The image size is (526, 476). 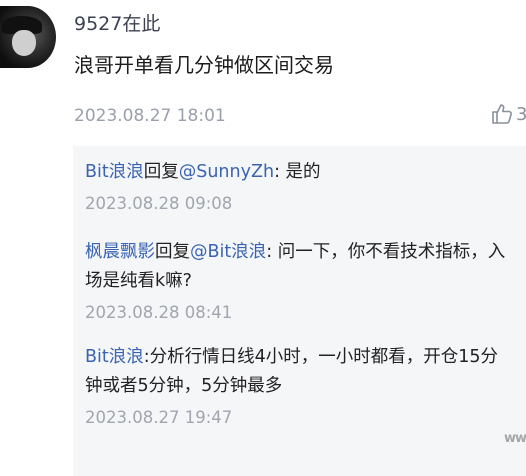 I want to click on reply-content: :分析行情日线4小时，一小时都看，开仓15分钟或者5分钟，5分钟最多, so click(x=292, y=371).